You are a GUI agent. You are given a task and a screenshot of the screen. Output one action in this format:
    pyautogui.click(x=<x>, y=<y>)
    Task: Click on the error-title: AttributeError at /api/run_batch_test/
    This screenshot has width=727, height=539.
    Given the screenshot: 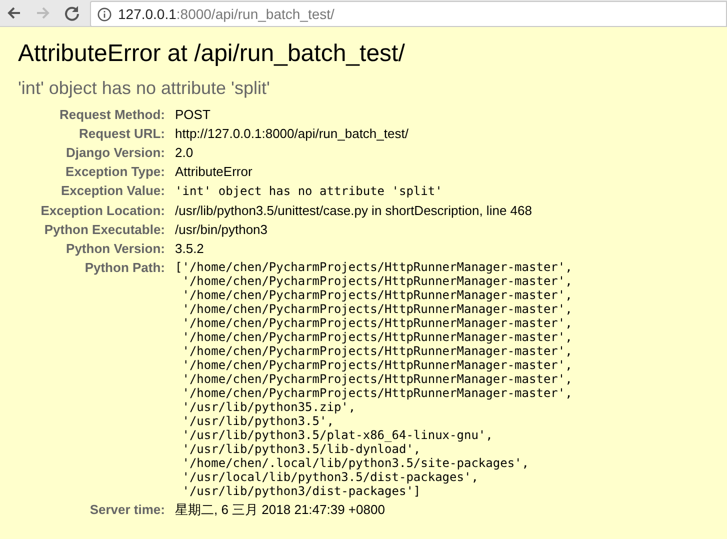 What is the action you would take?
    pyautogui.click(x=212, y=54)
    